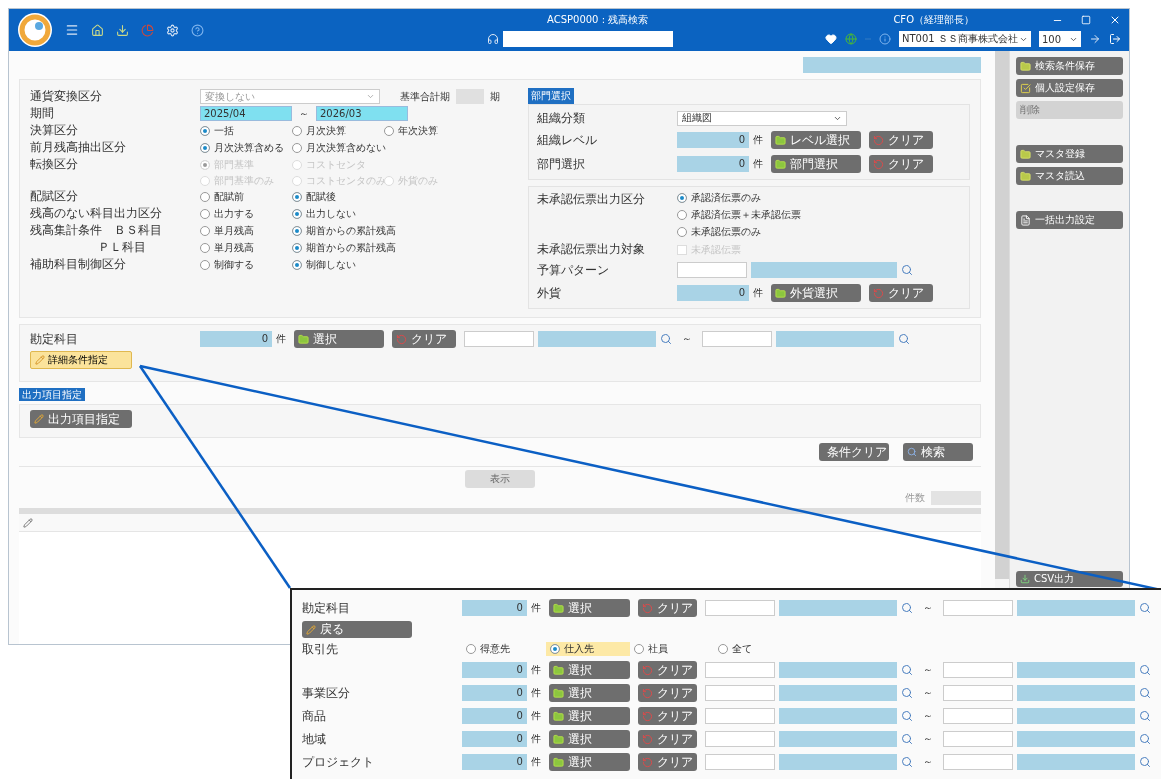  What do you see at coordinates (1069, 176) in the screenshot?
I see `sidebar-button: マスタ読込` at bounding box center [1069, 176].